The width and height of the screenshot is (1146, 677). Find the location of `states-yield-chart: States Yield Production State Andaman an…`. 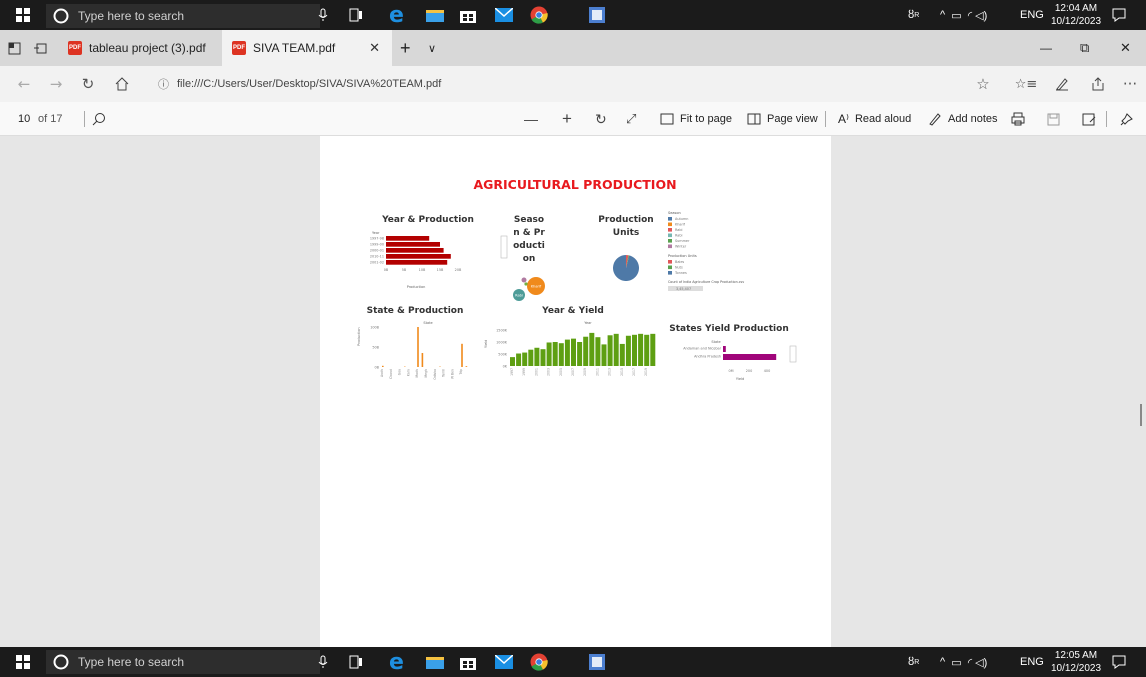

states-yield-chart: States Yield Production State Andaman an… is located at coordinates (733, 352).